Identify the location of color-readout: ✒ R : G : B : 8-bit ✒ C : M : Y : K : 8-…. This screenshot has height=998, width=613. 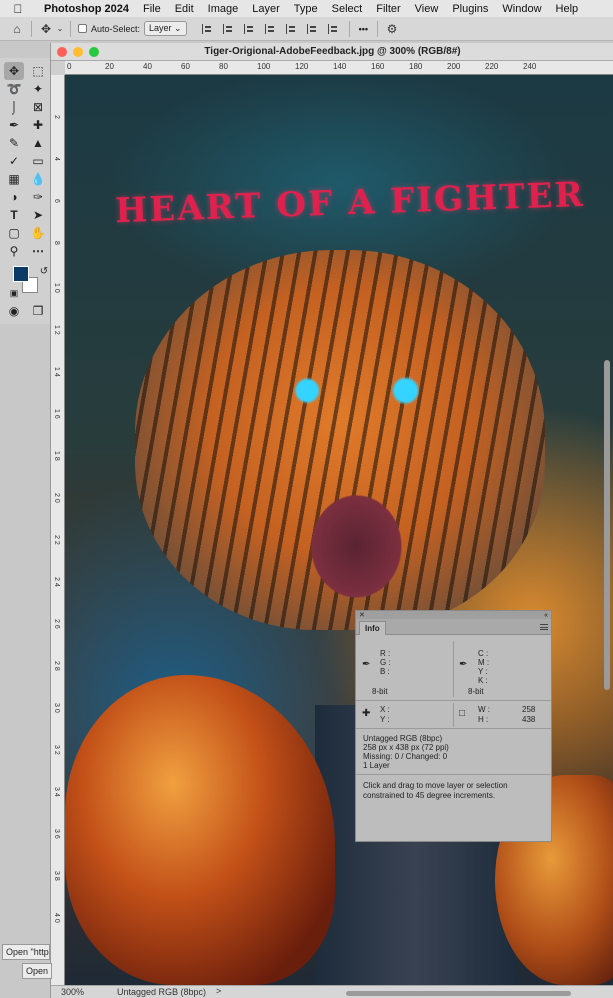
(453, 669).